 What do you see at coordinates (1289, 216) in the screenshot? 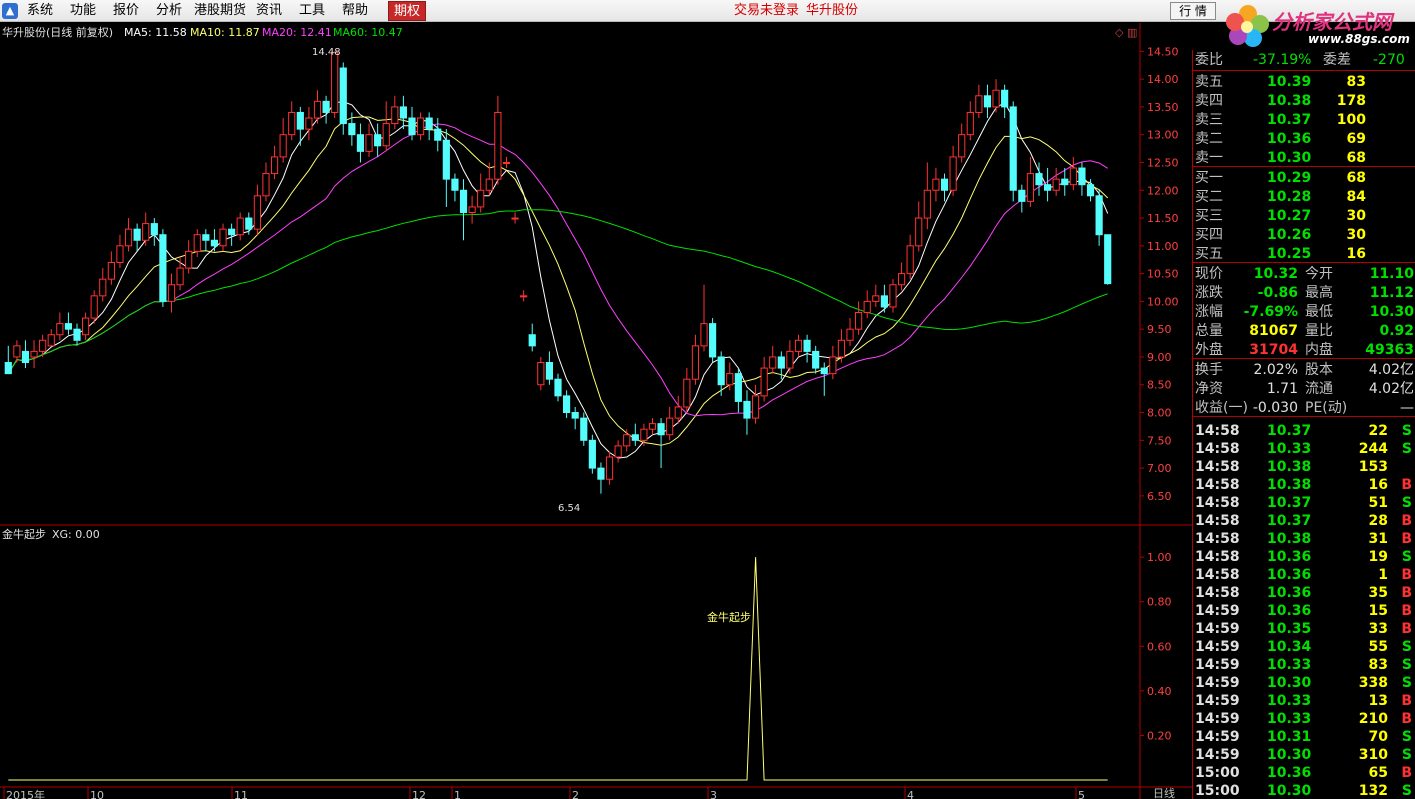
I see `buy-price: 10.27` at bounding box center [1289, 216].